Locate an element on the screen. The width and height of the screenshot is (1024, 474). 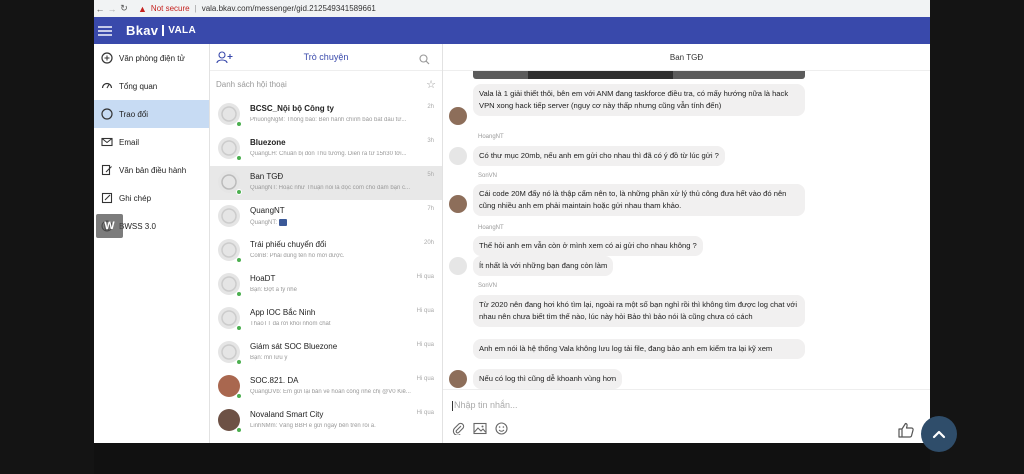
scroll-to-top-button is located at coordinates (939, 434).